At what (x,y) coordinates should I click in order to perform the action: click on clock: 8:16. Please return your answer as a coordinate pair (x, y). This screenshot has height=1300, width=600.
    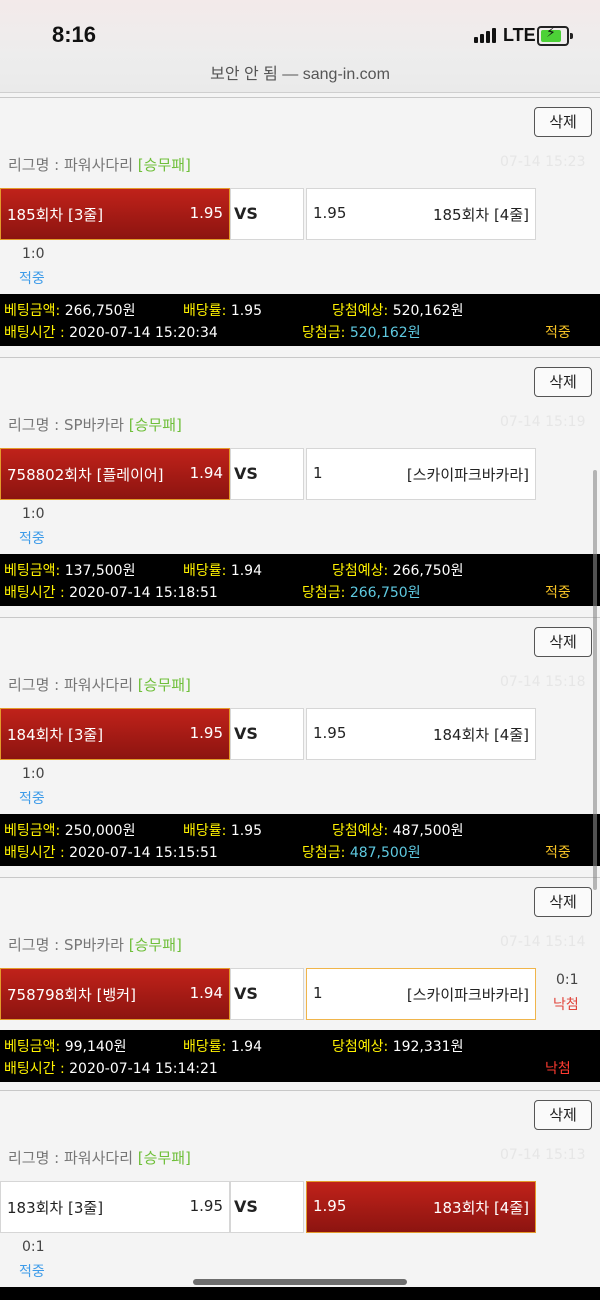
    Looking at the image, I should click on (74, 34).